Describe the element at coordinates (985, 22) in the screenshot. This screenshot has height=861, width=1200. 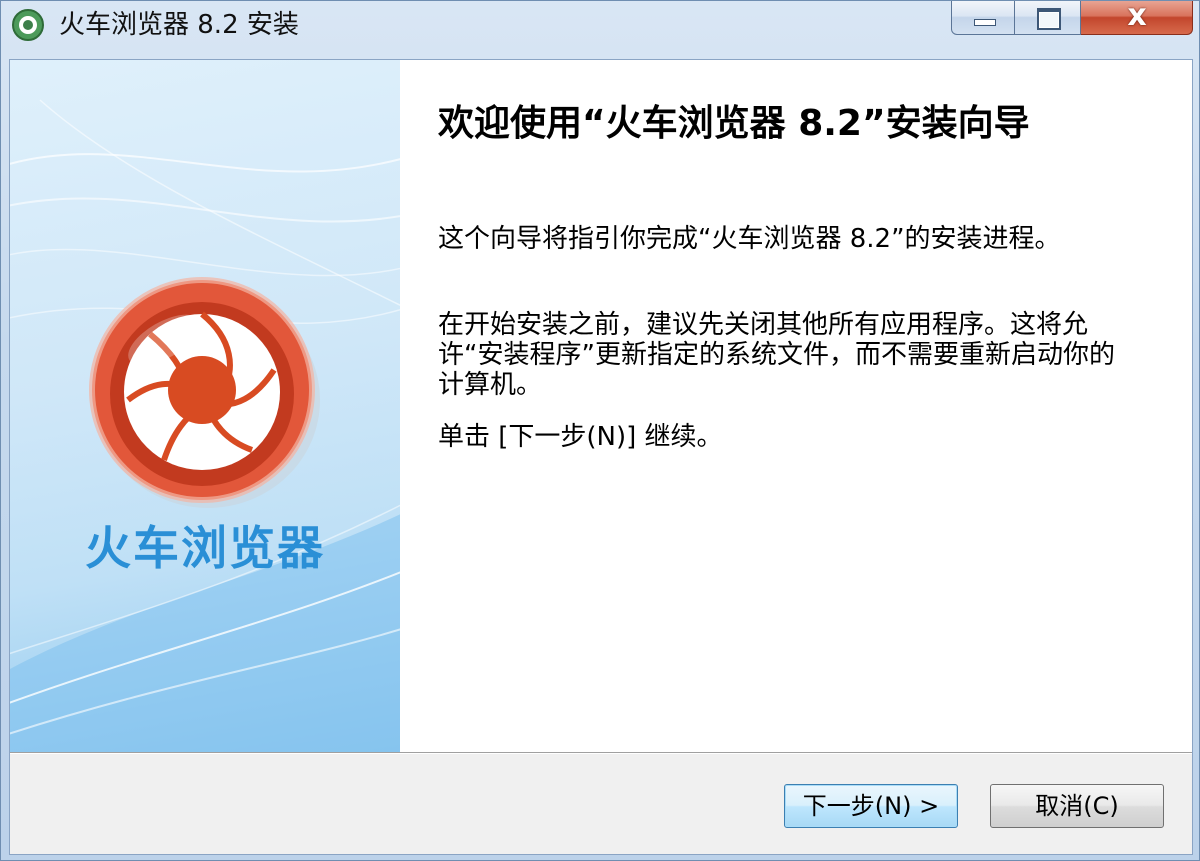
I see `minimize-icon` at that location.